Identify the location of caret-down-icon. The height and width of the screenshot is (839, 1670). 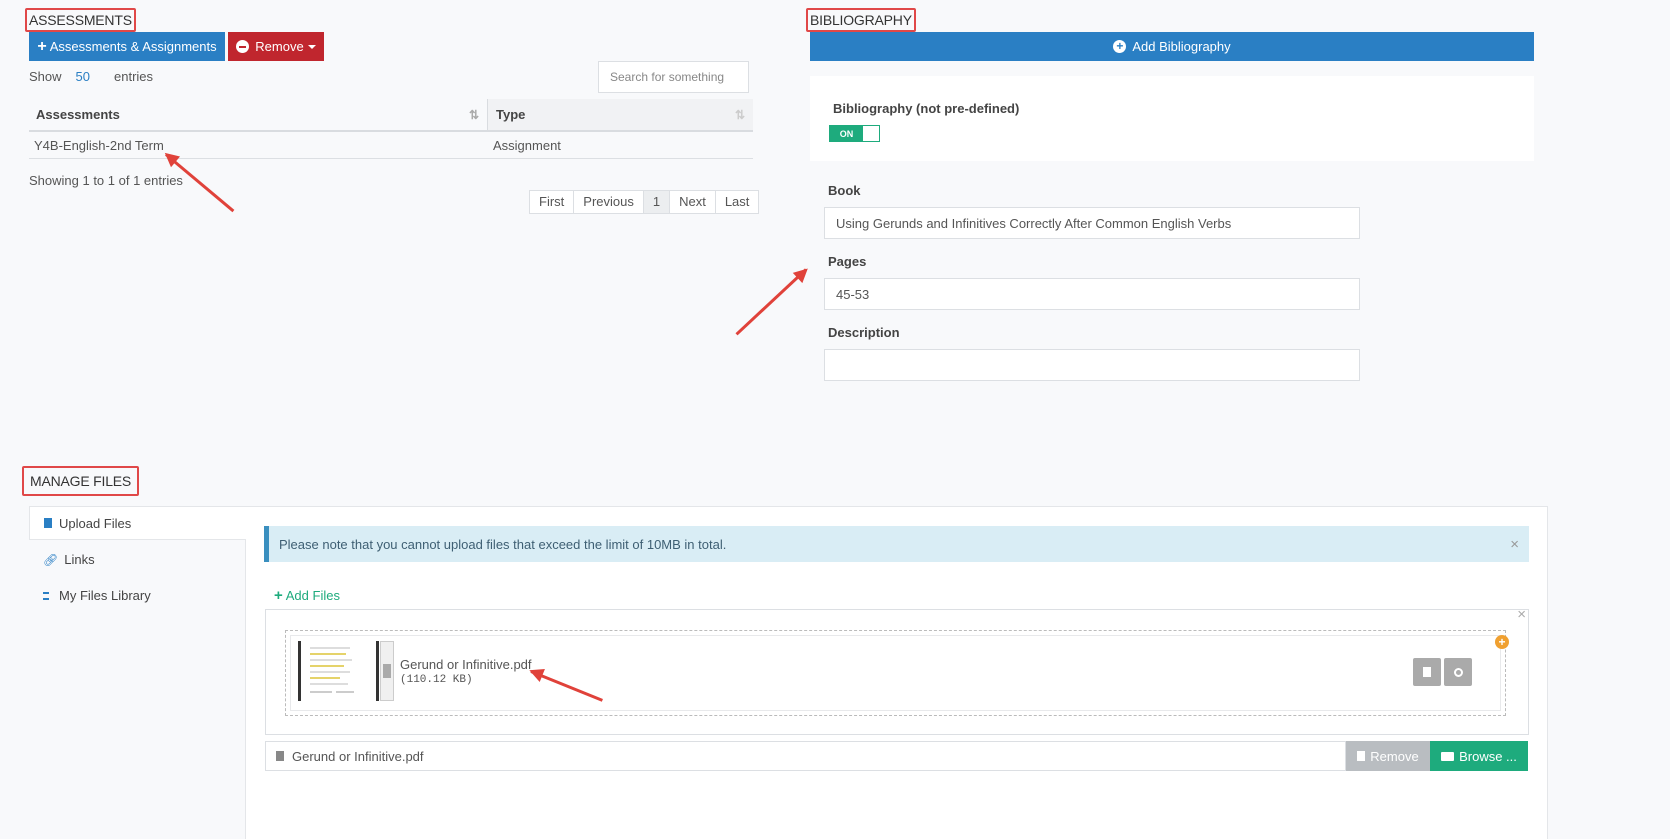
(311, 46).